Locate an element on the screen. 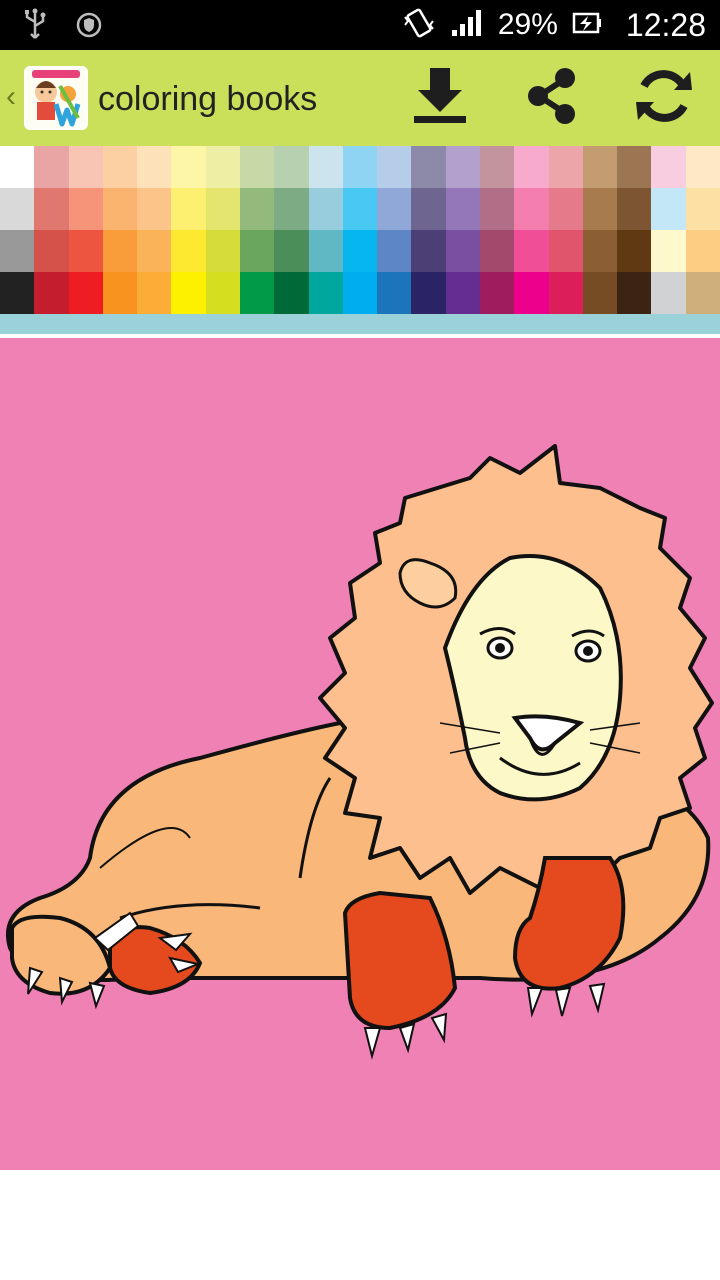 This screenshot has height=1280, width=720. status-bar: 29% 12:28 is located at coordinates (360, 25).